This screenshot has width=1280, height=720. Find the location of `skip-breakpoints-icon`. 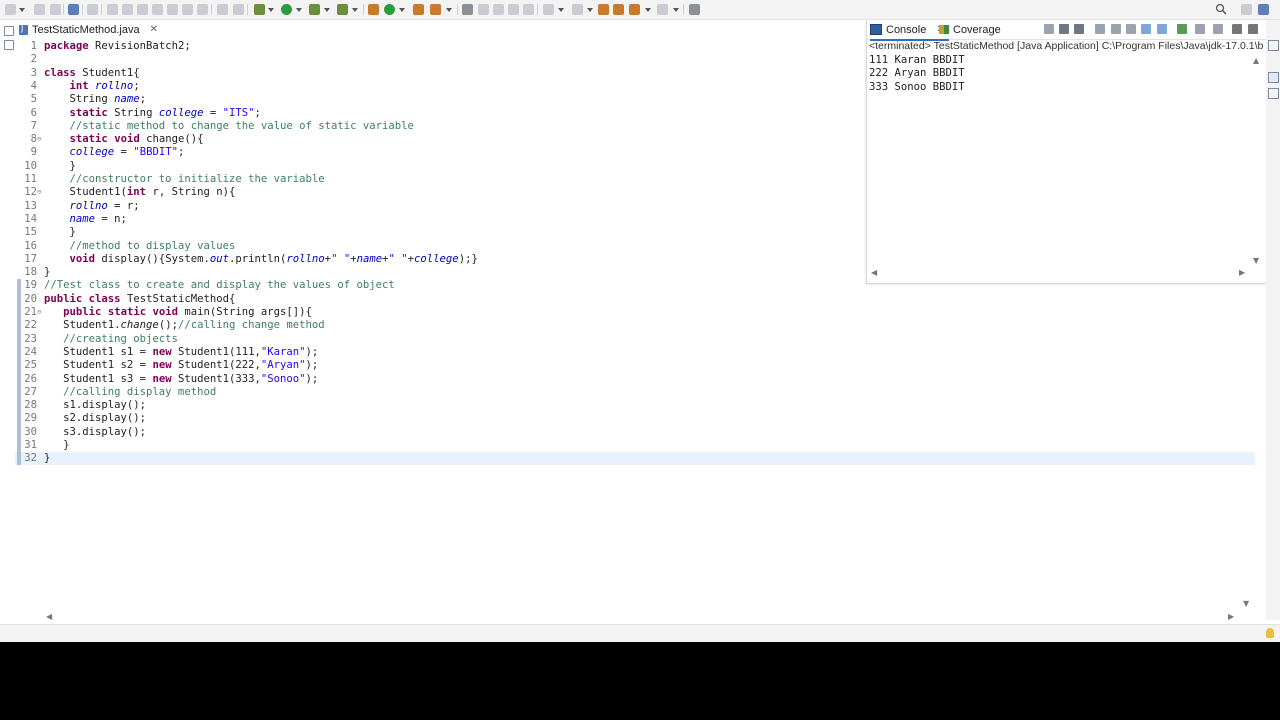

skip-breakpoints-icon is located at coordinates (92, 9).